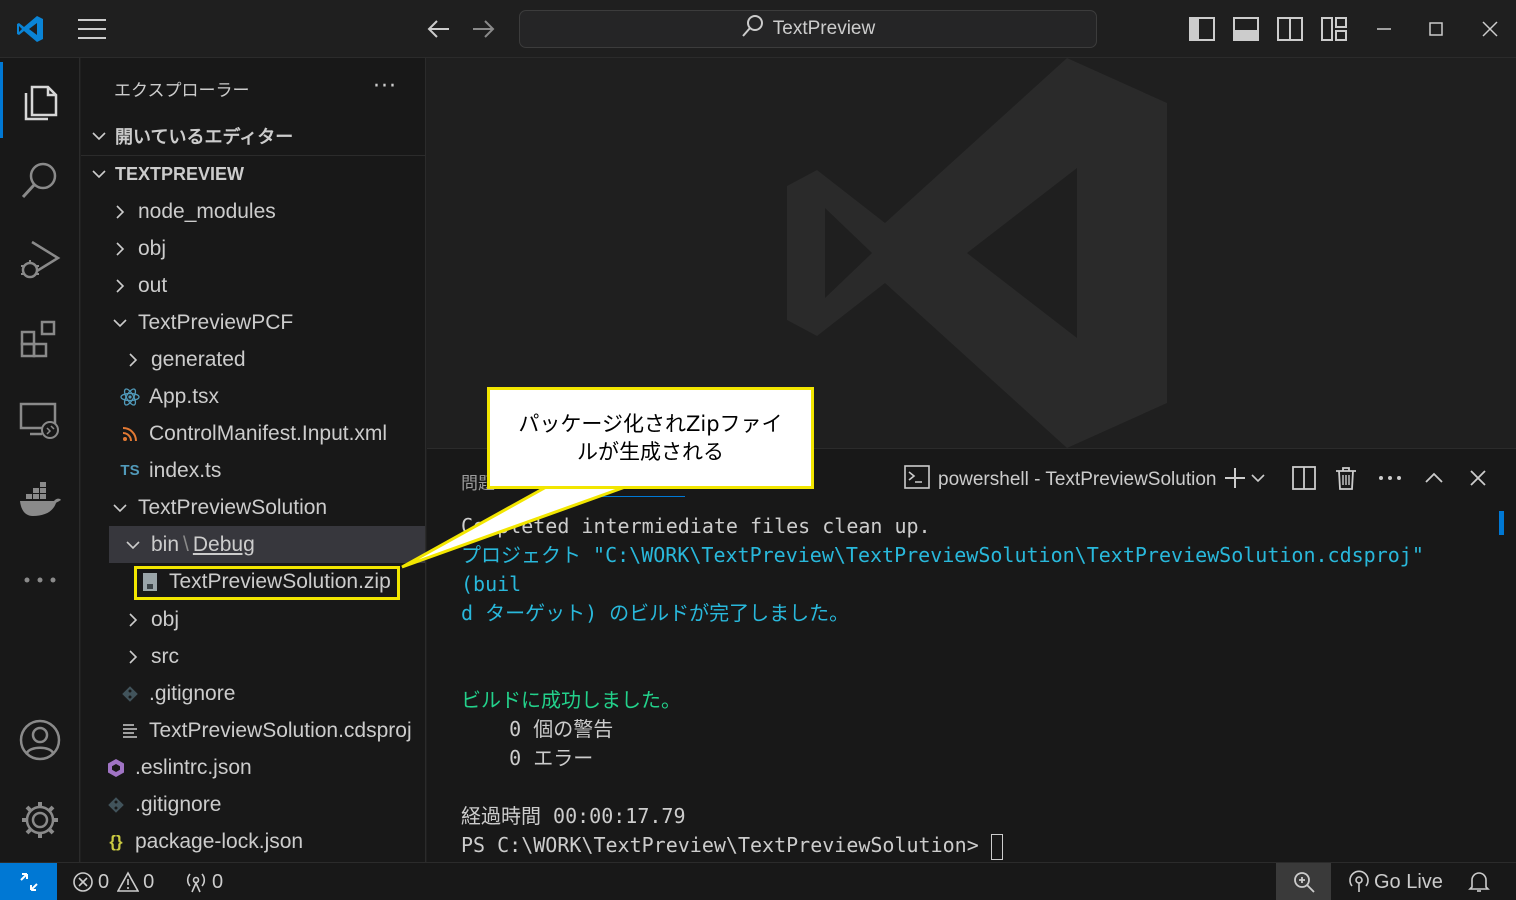 This screenshot has height=900, width=1516. Describe the element at coordinates (280, 730) in the screenshot. I see `tree-item-label: TextPreviewSolution.cdsproj` at that location.